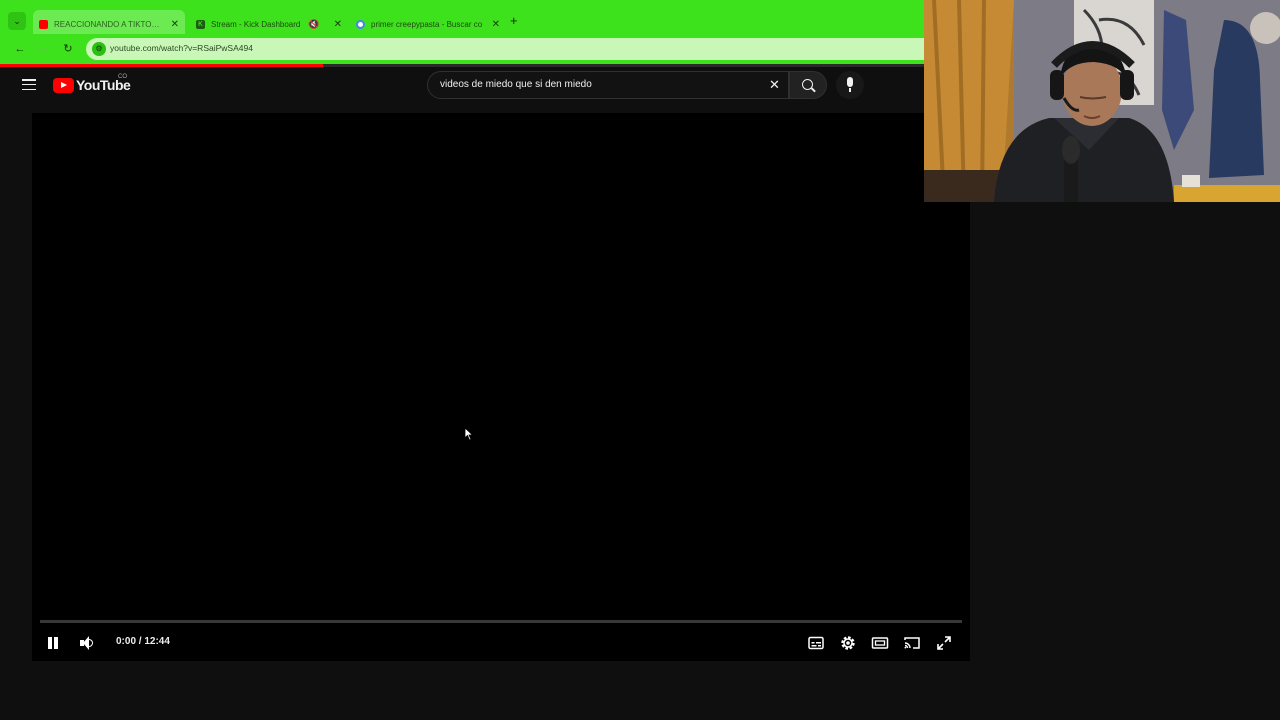 Image resolution: width=1280 pixels, height=720 pixels. What do you see at coordinates (880, 643) in the screenshot?
I see `theater-mode-icon` at bounding box center [880, 643].